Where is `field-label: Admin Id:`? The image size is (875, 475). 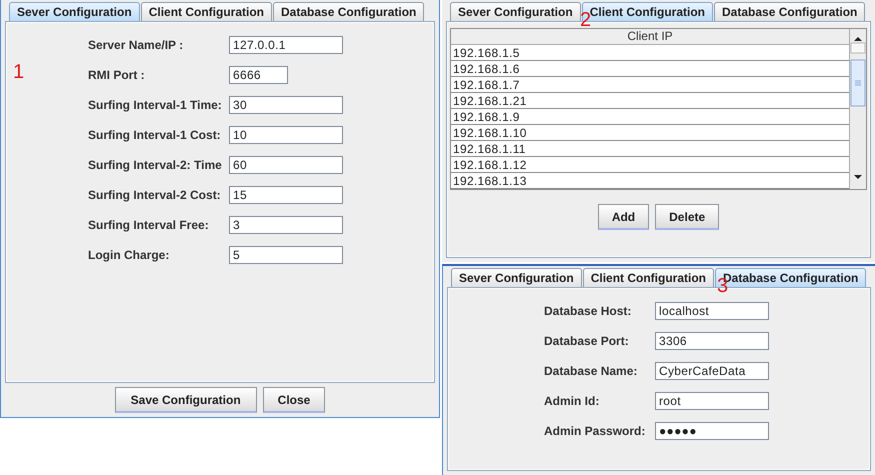 field-label: Admin Id: is located at coordinates (572, 401).